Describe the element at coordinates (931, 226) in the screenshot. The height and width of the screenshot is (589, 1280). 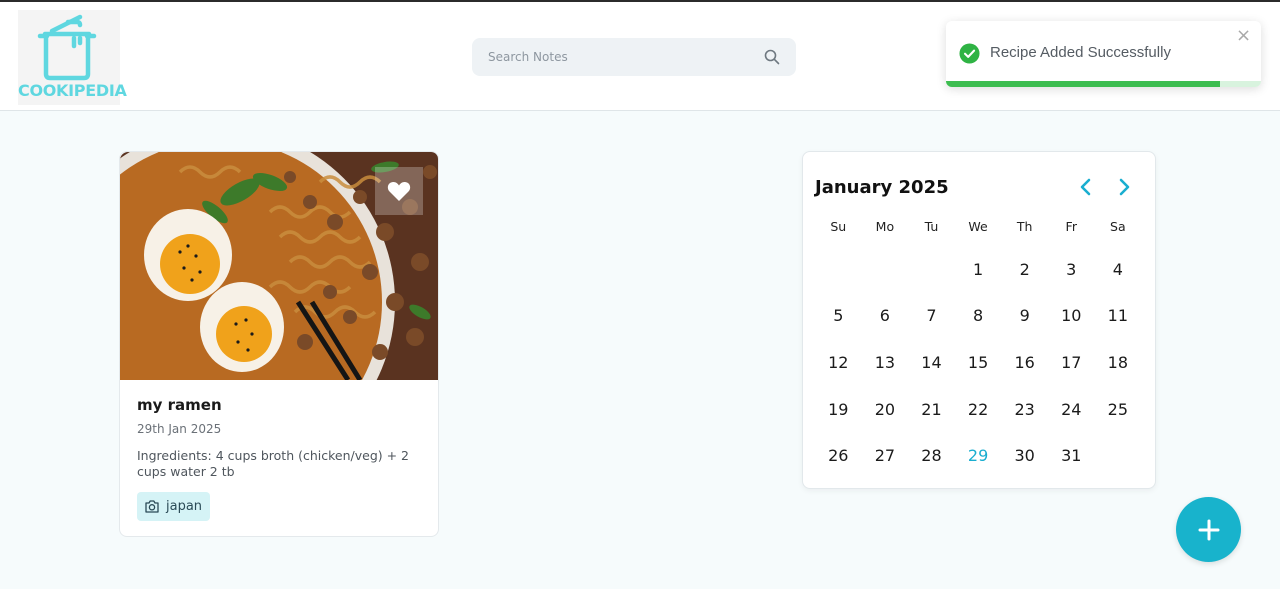
I see `weekday-label: Tu` at that location.